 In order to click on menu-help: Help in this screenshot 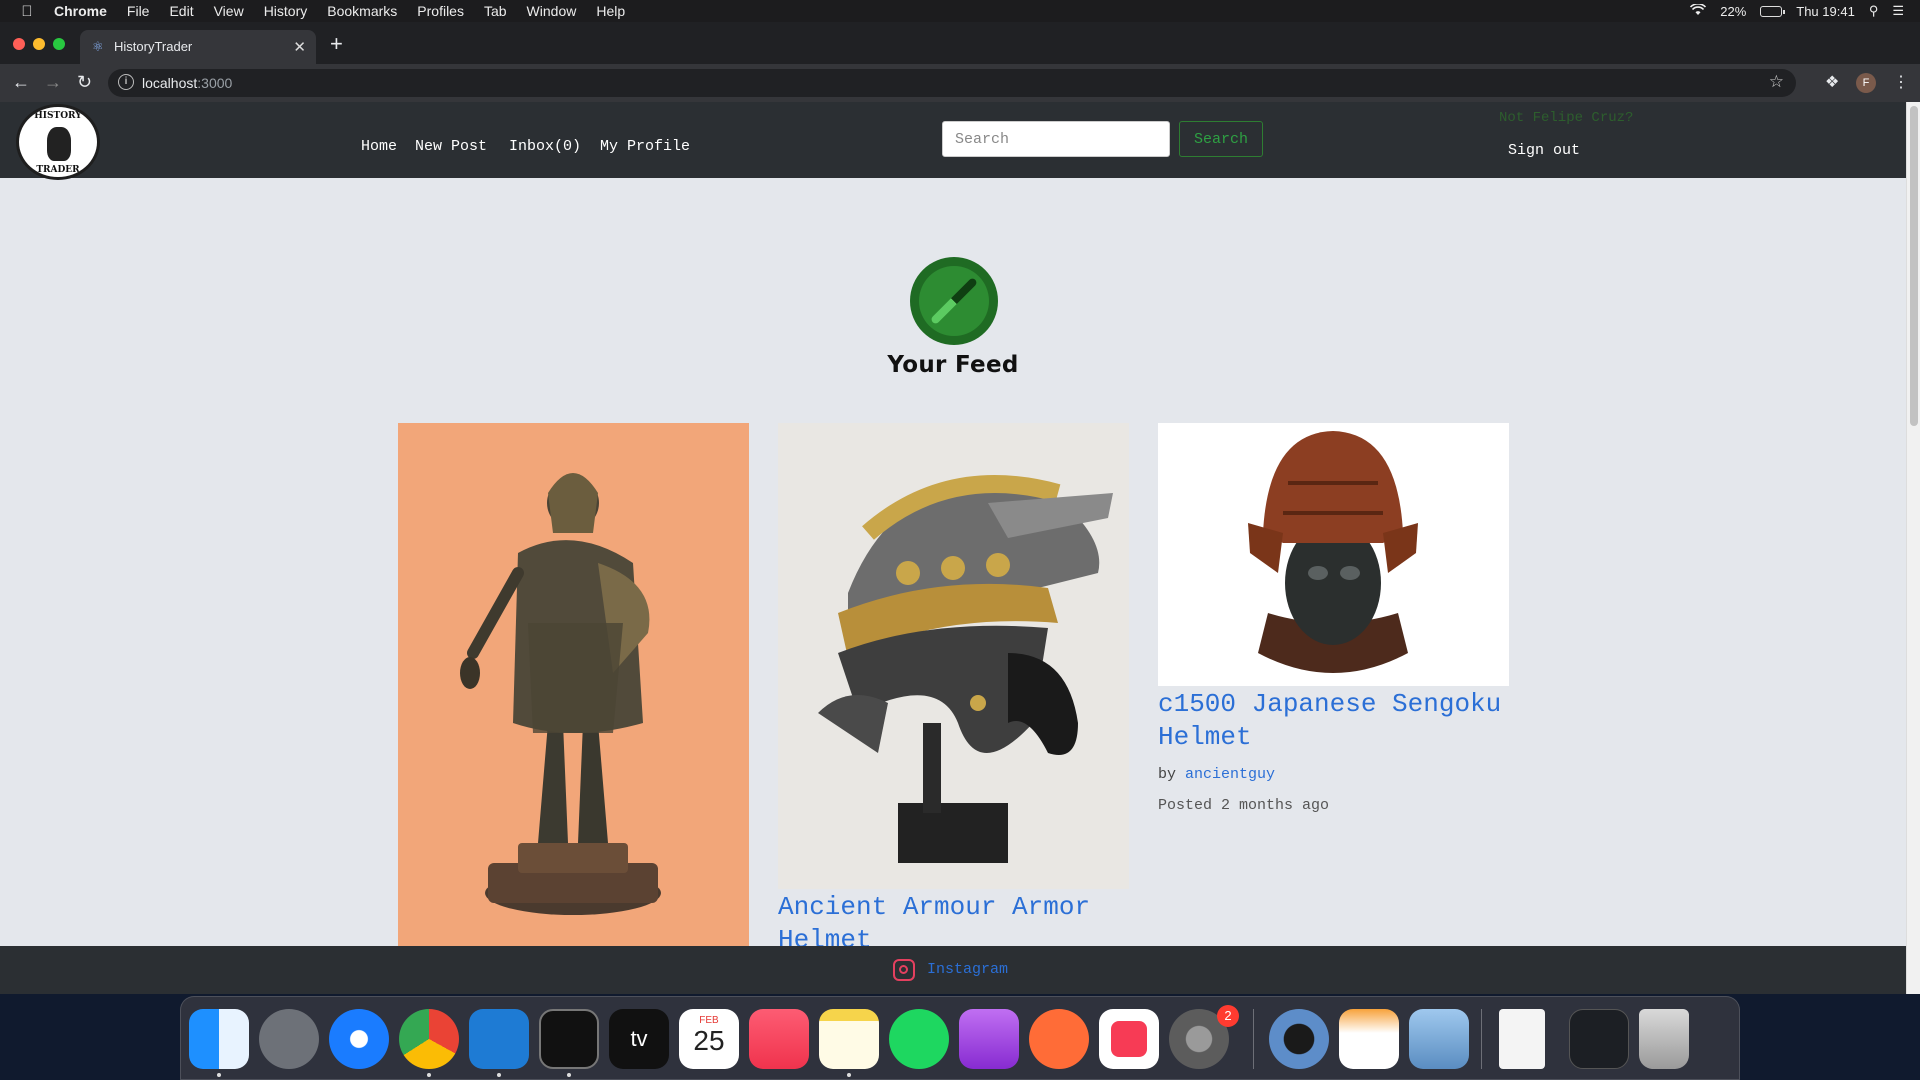, I will do `click(610, 11)`.